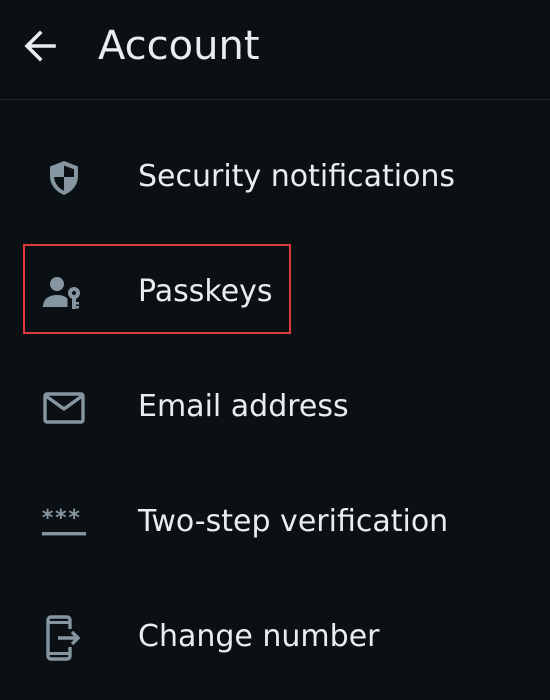 The image size is (550, 700). What do you see at coordinates (275, 50) in the screenshot?
I see `app-header: Account` at bounding box center [275, 50].